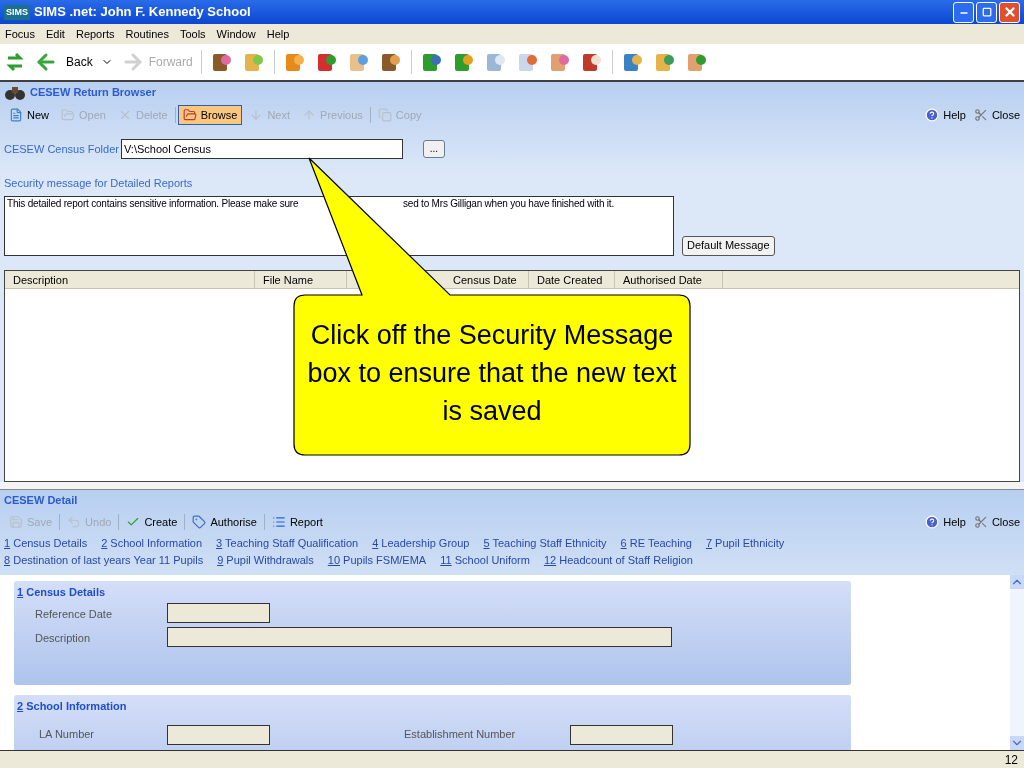 The width and height of the screenshot is (1024, 768). What do you see at coordinates (1017, 743) in the screenshot?
I see `scroll-down-icon` at bounding box center [1017, 743].